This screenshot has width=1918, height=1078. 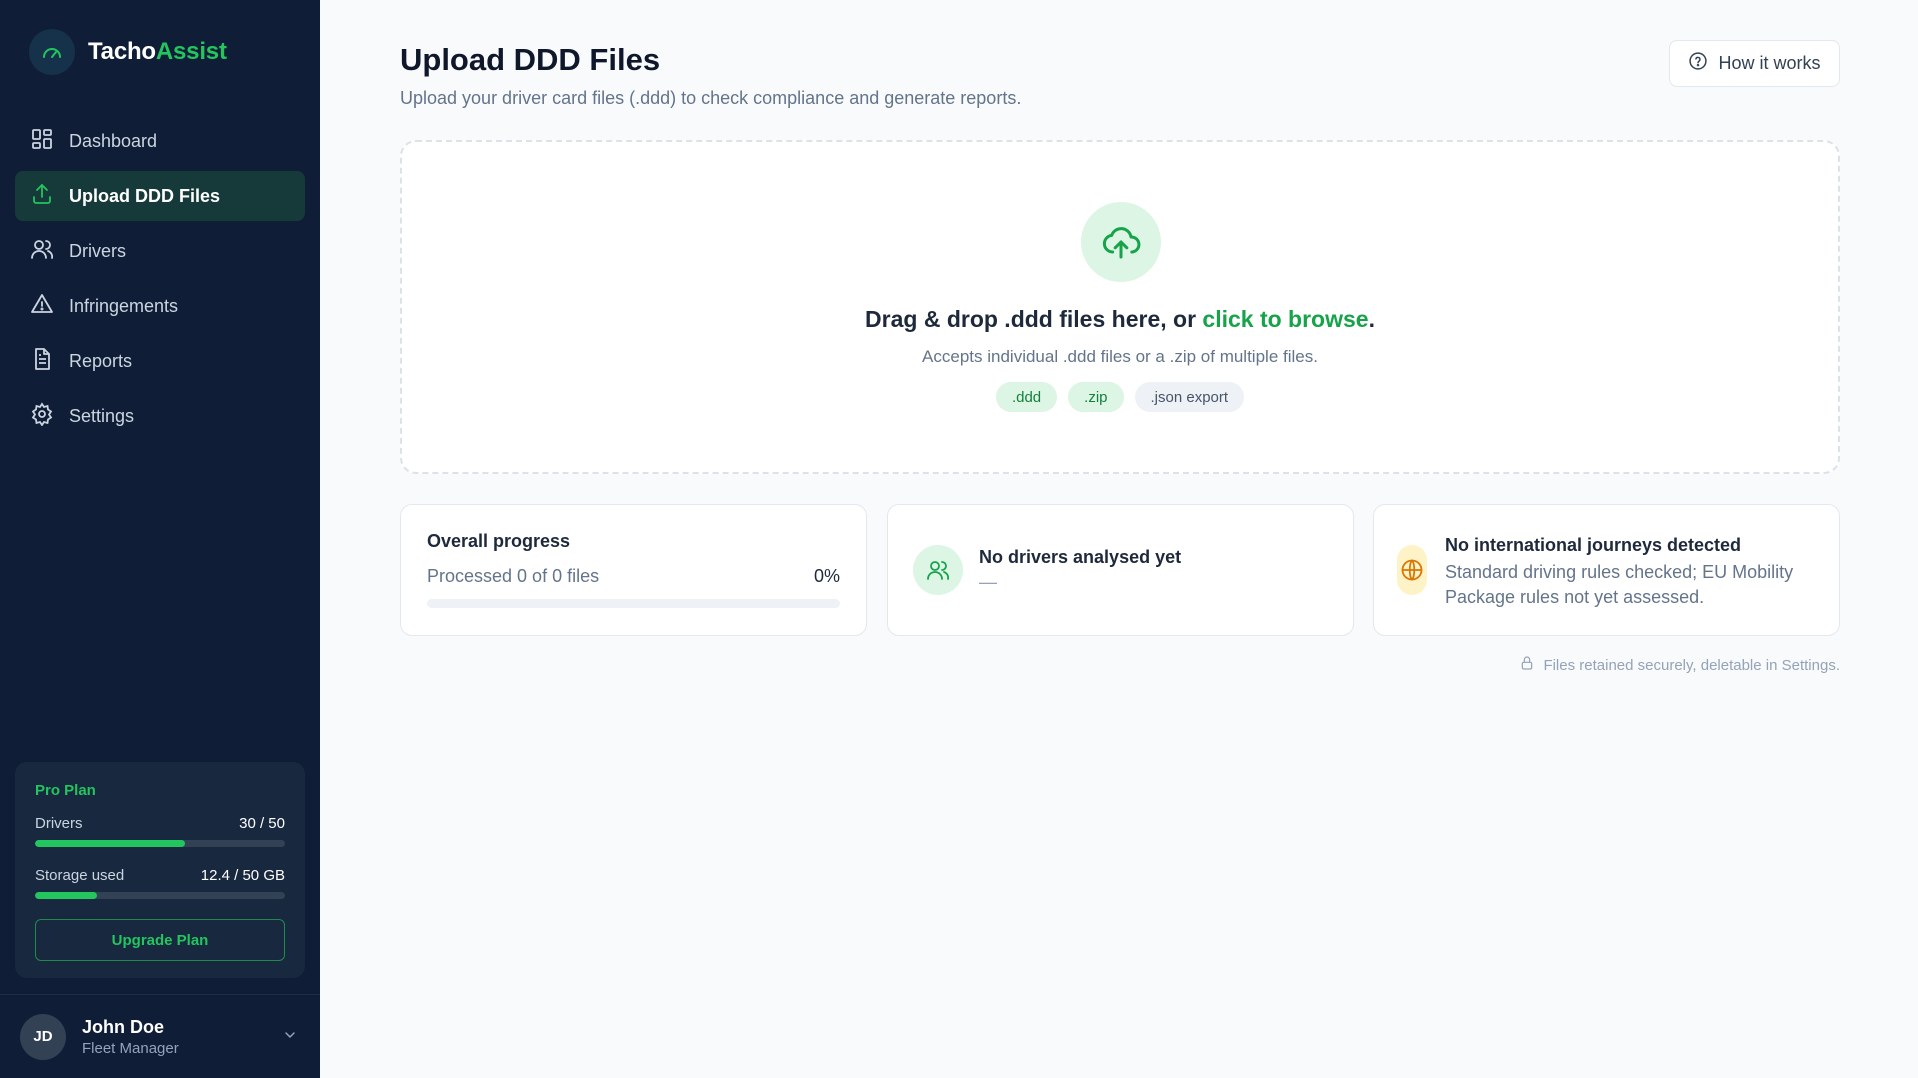 What do you see at coordinates (988, 582) in the screenshot?
I see `drivers-card-value: —` at bounding box center [988, 582].